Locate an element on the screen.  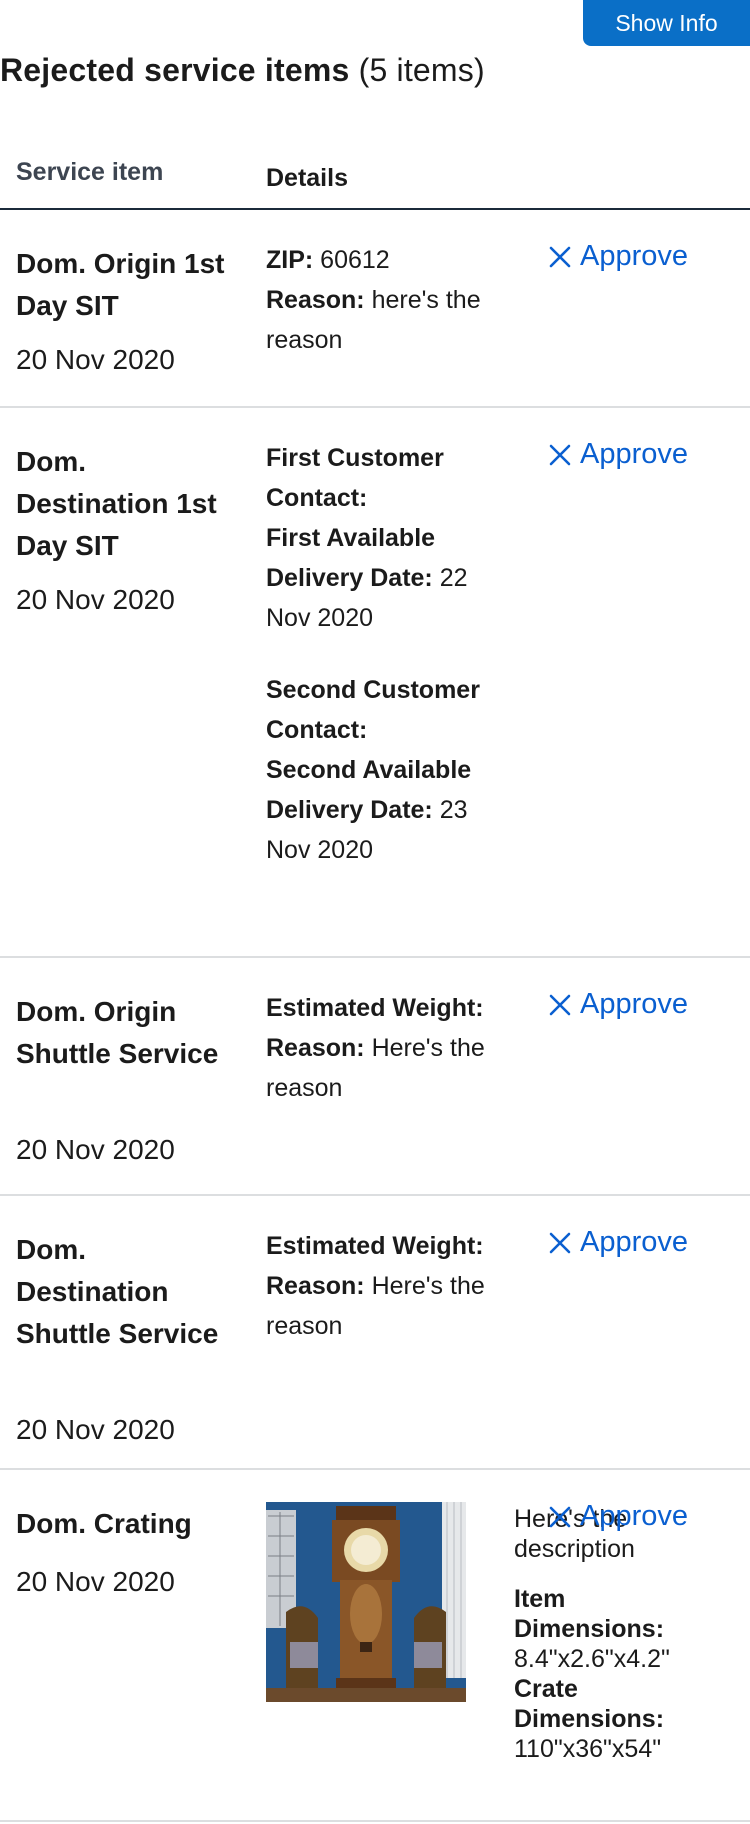
table-header: Service item Details is located at coordinates (375, 180).